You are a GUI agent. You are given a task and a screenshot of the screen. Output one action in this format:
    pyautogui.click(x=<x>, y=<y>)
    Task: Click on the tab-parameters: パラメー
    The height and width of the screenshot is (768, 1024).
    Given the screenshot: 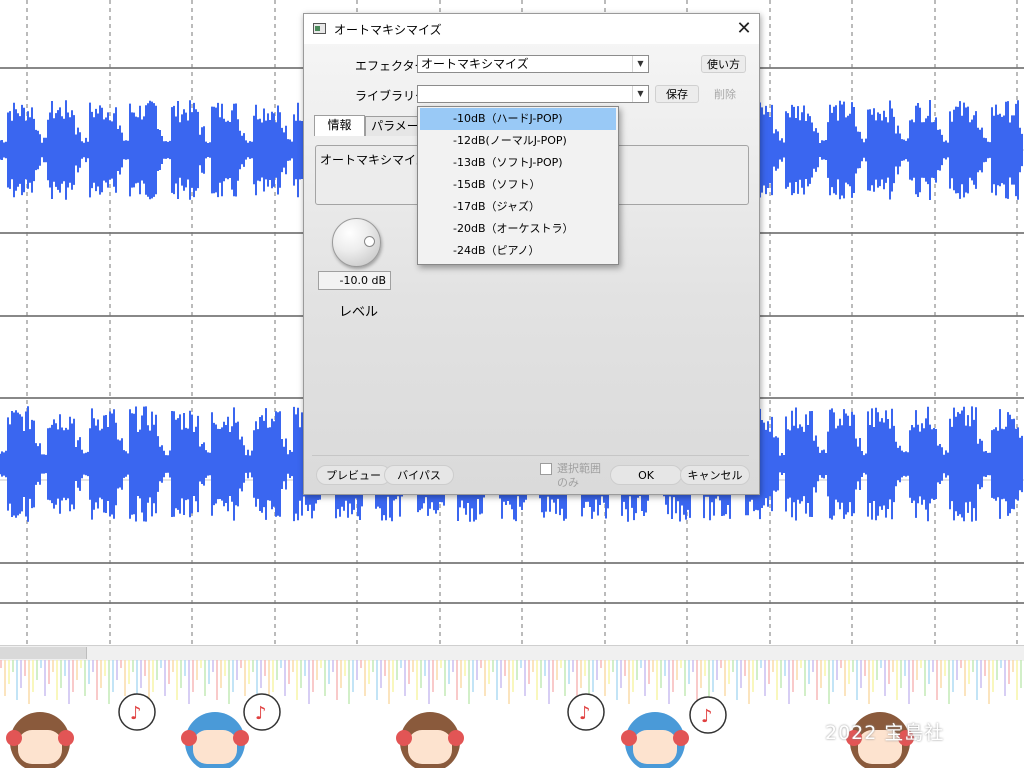 What is the action you would take?
    pyautogui.click(x=395, y=126)
    